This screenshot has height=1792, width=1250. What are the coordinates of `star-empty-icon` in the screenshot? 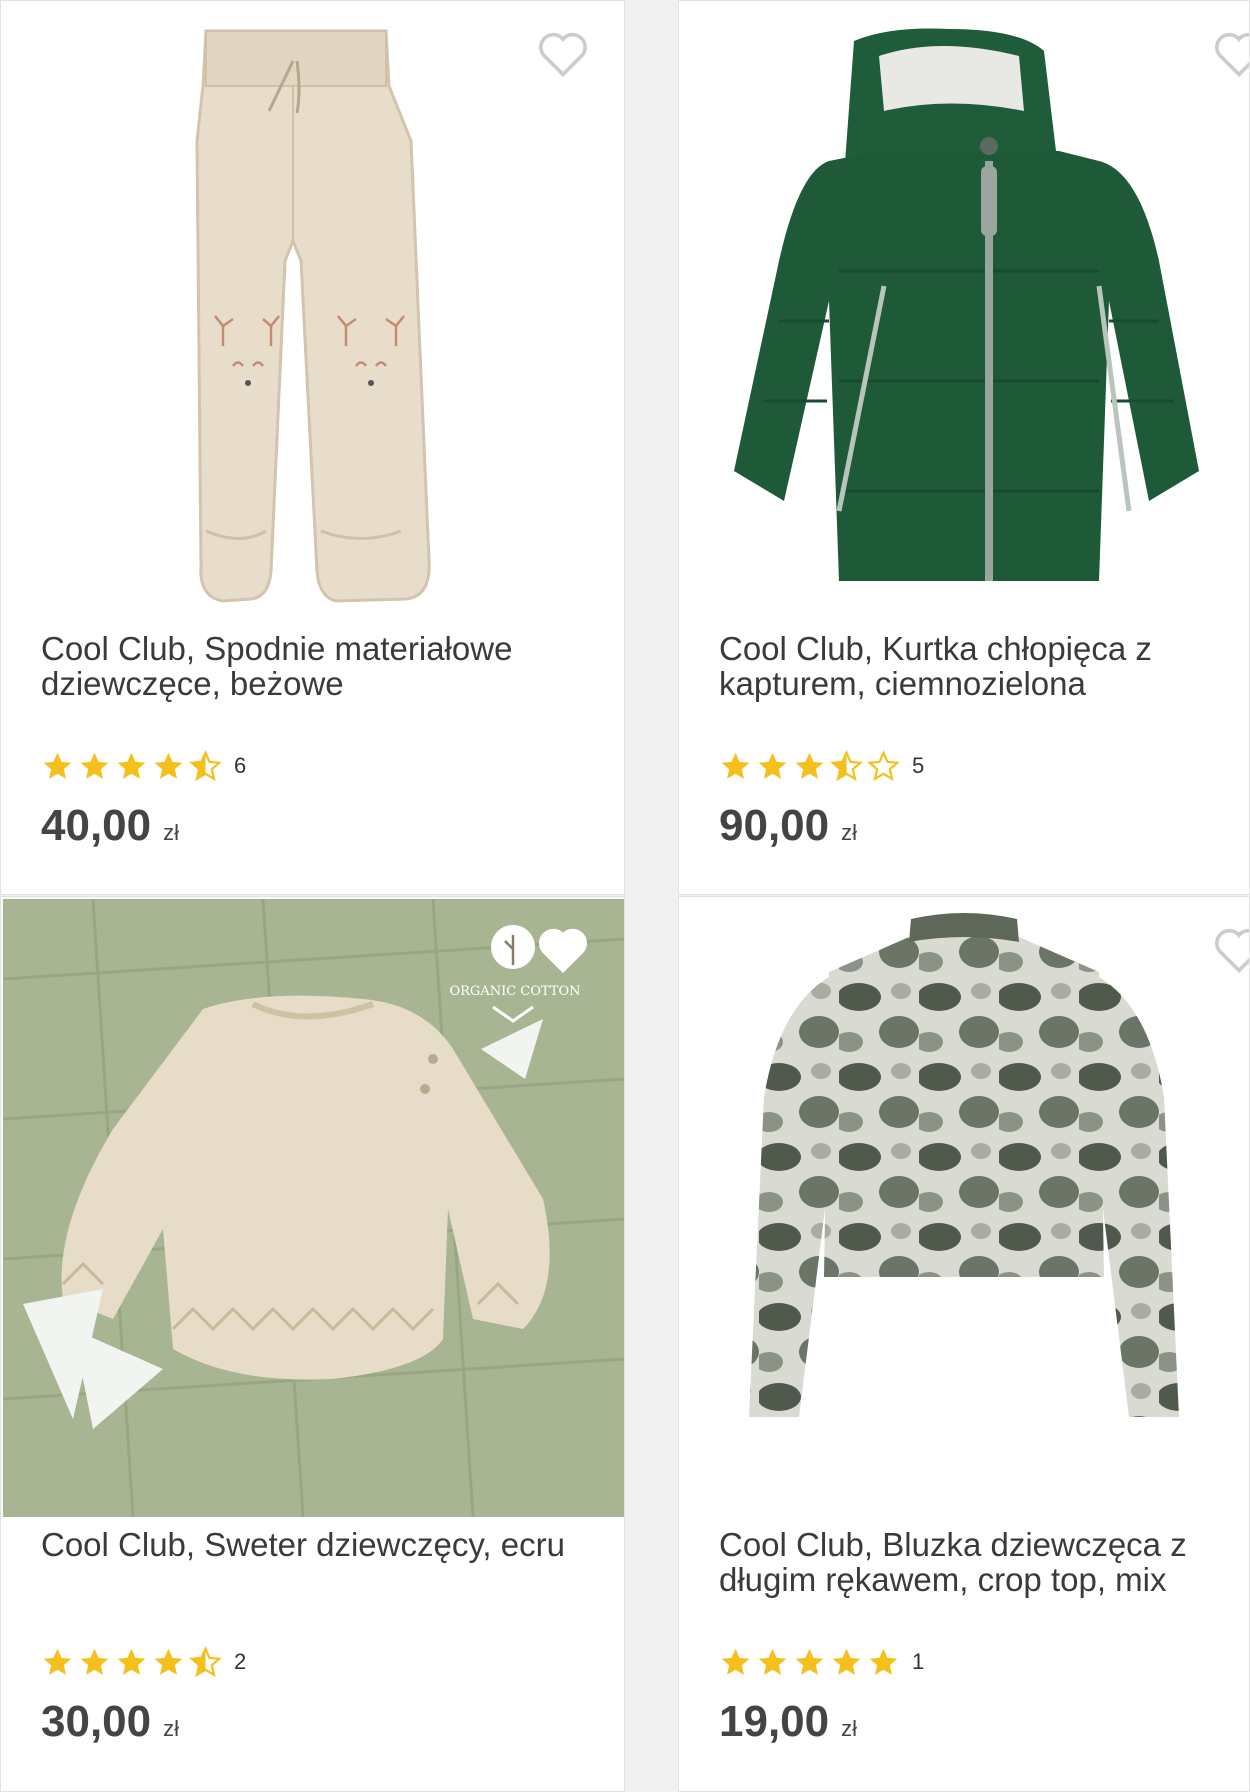 It's located at (883, 766).